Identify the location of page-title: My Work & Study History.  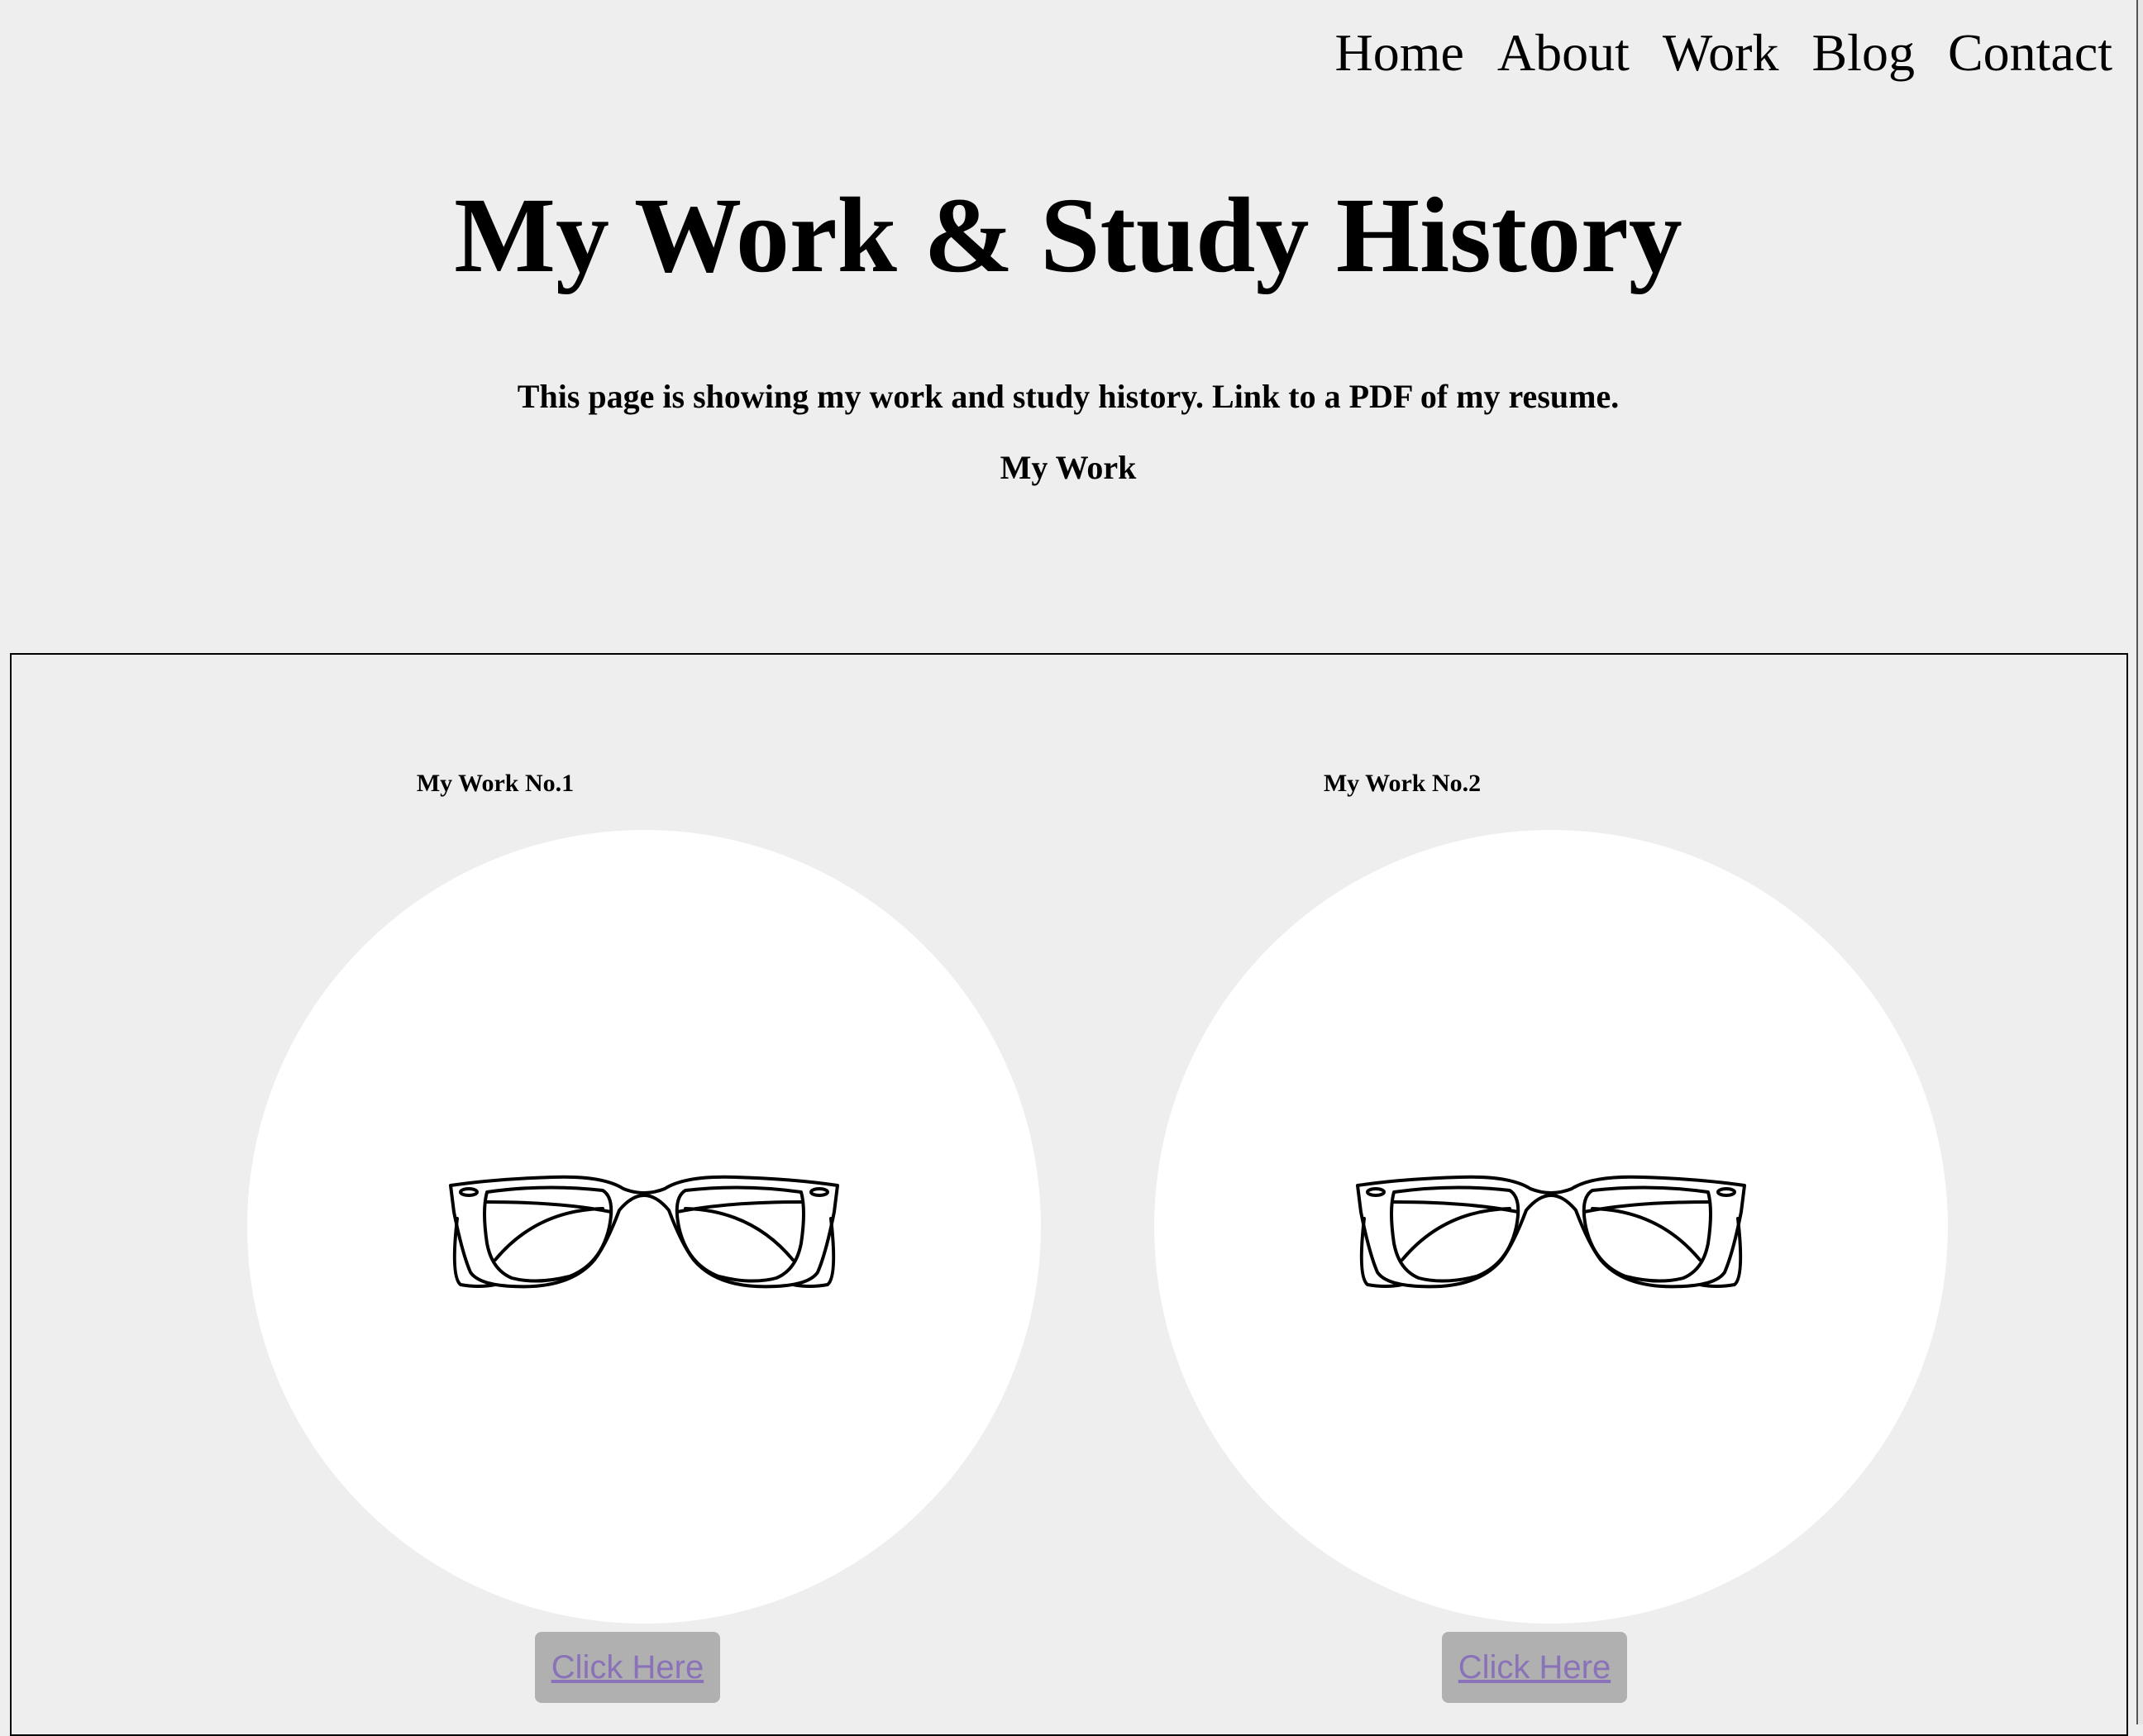
(1068, 235).